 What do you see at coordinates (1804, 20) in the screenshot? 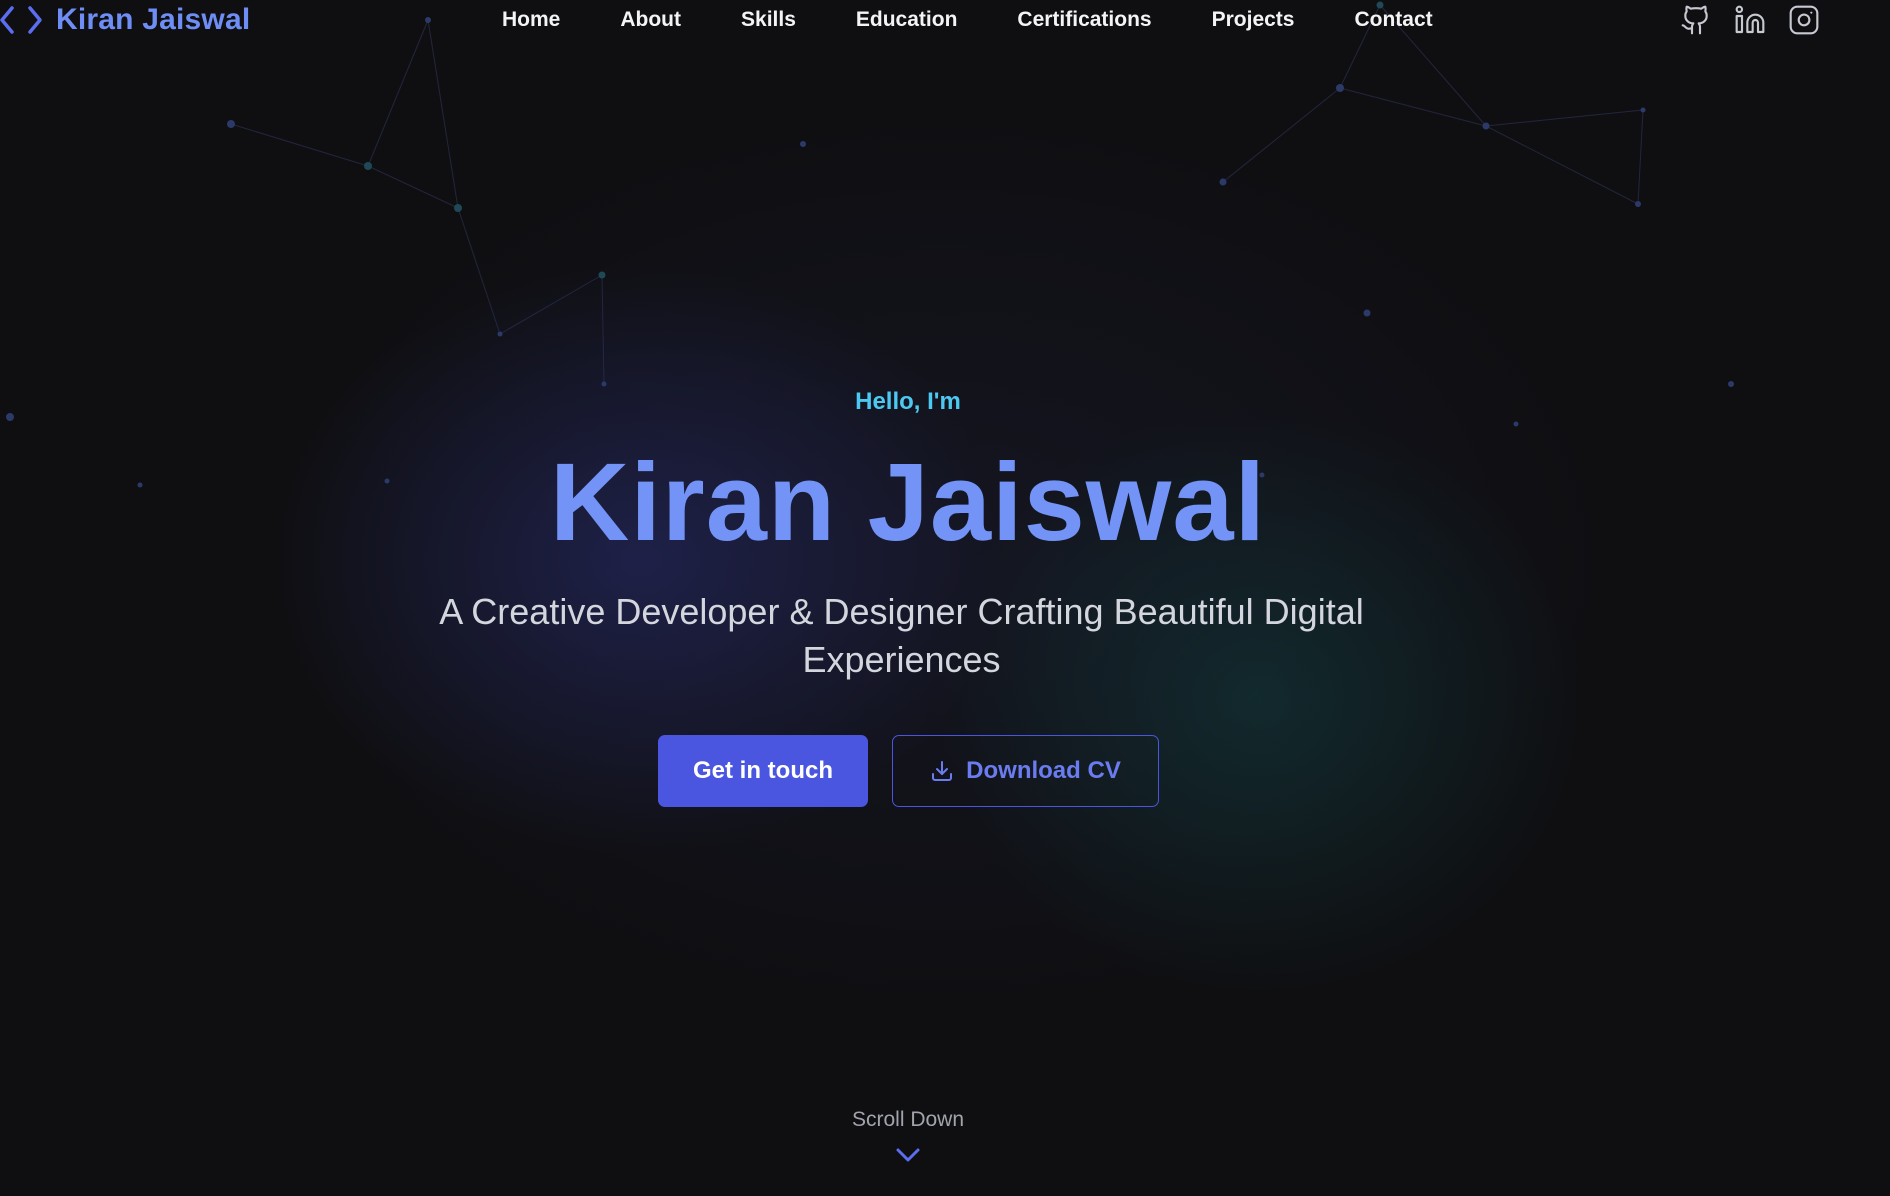
I see `instagram-icon` at bounding box center [1804, 20].